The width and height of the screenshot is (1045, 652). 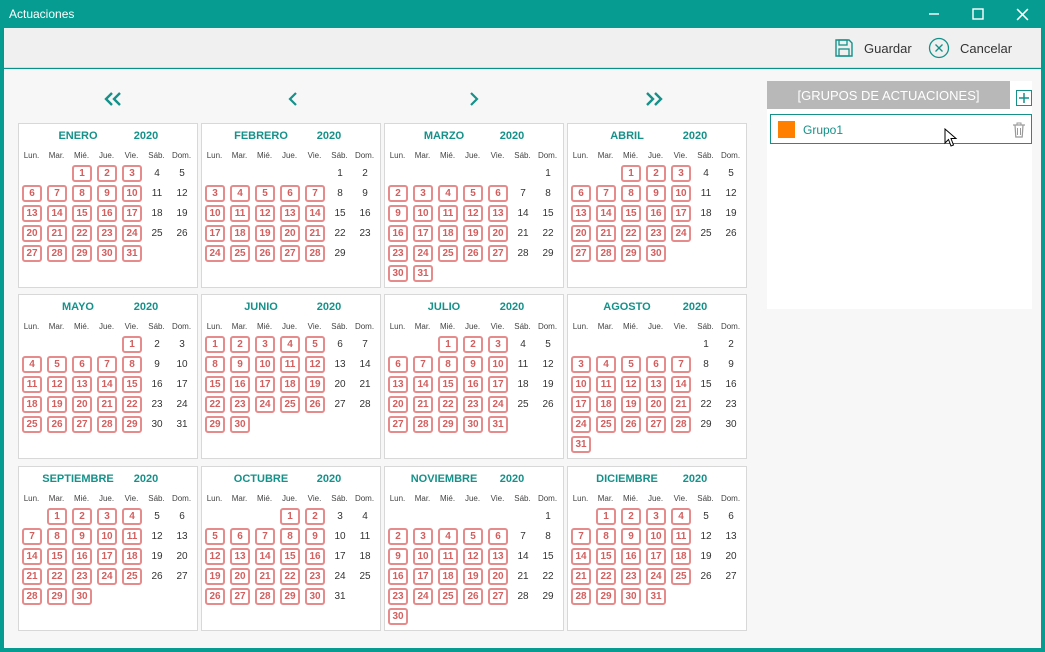 What do you see at coordinates (365, 193) in the screenshot?
I see `day-cell: 9` at bounding box center [365, 193].